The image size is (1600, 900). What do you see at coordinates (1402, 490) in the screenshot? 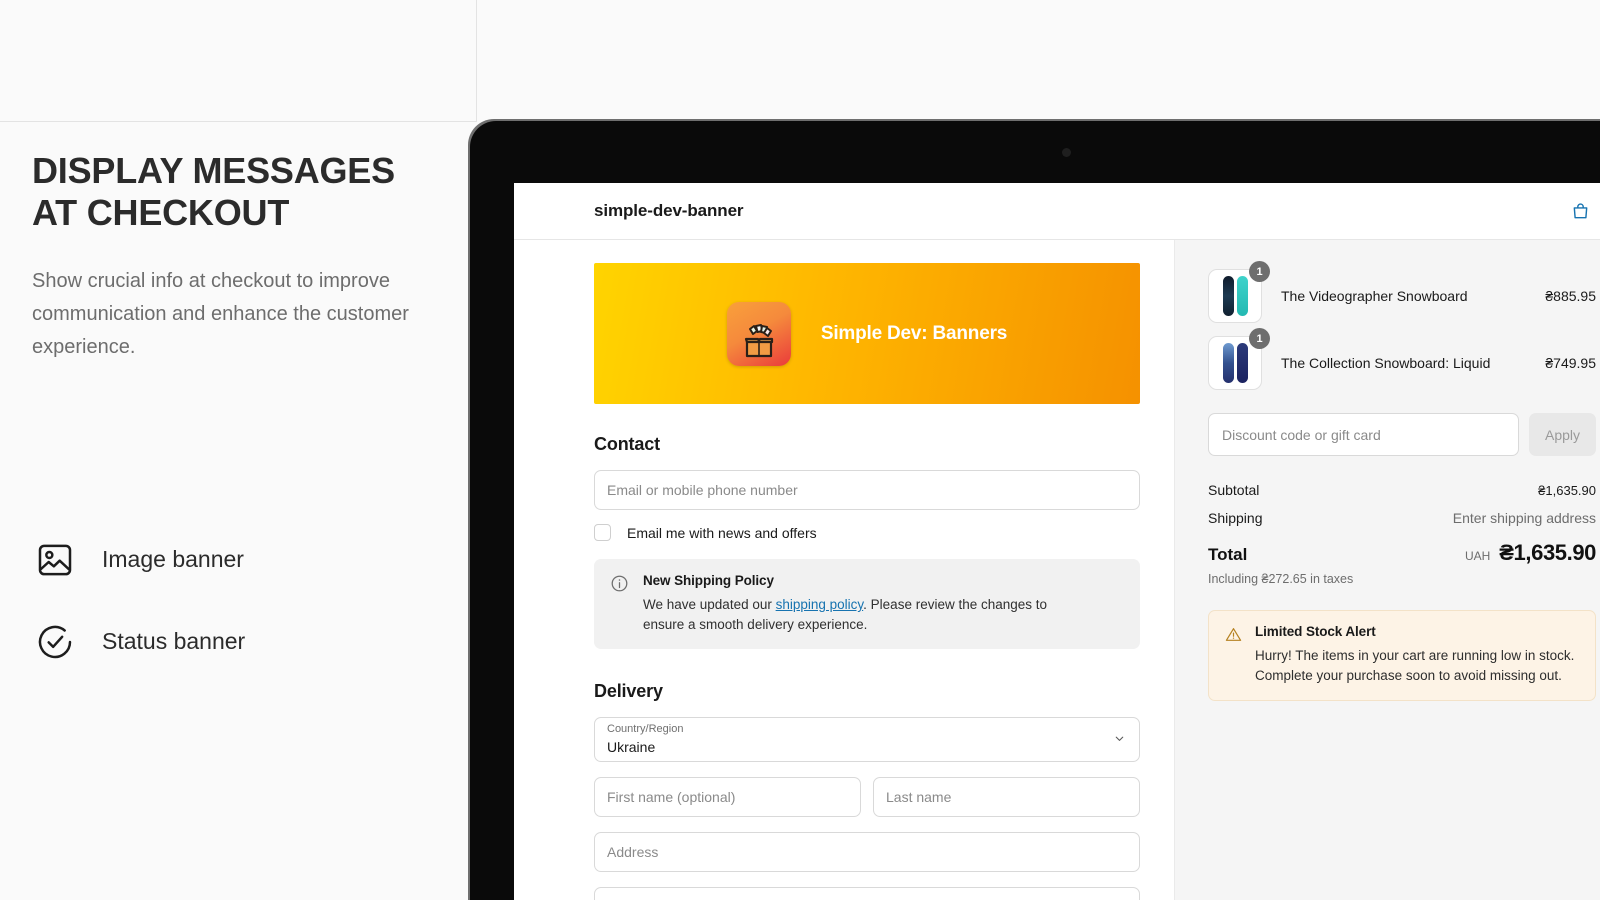
I see `subtotal-row: Subtotal ₴1,635.90` at bounding box center [1402, 490].